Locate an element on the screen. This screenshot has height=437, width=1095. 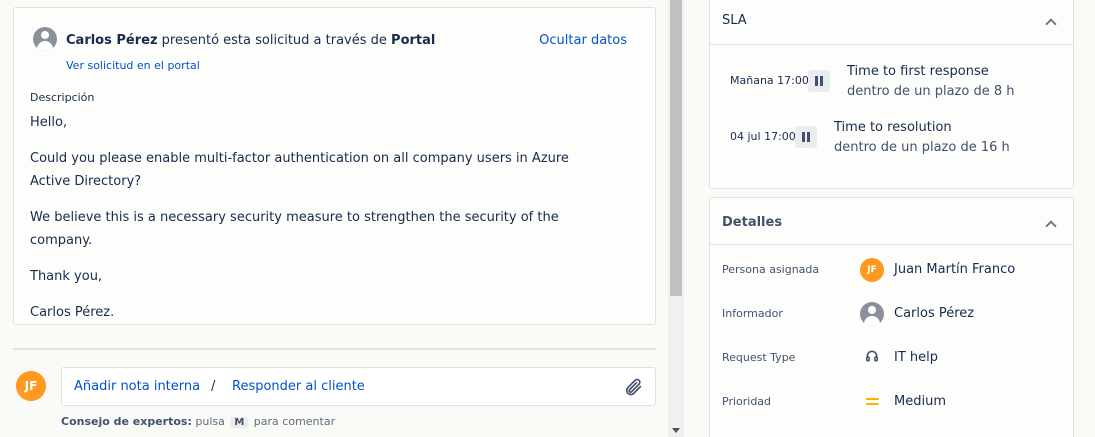
headset-icon is located at coordinates (872, 356).